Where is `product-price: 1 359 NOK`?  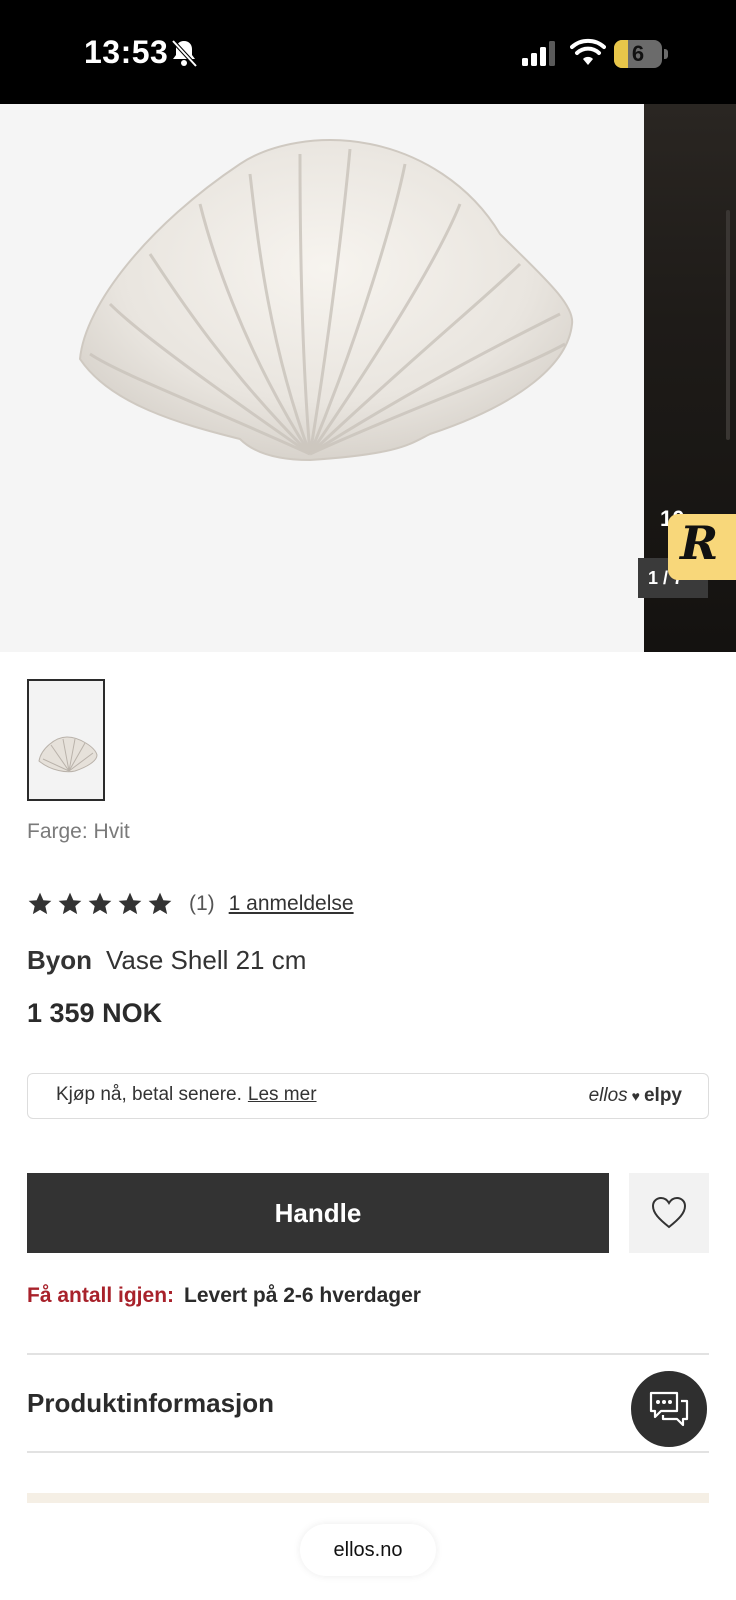
product-price: 1 359 NOK is located at coordinates (95, 1013).